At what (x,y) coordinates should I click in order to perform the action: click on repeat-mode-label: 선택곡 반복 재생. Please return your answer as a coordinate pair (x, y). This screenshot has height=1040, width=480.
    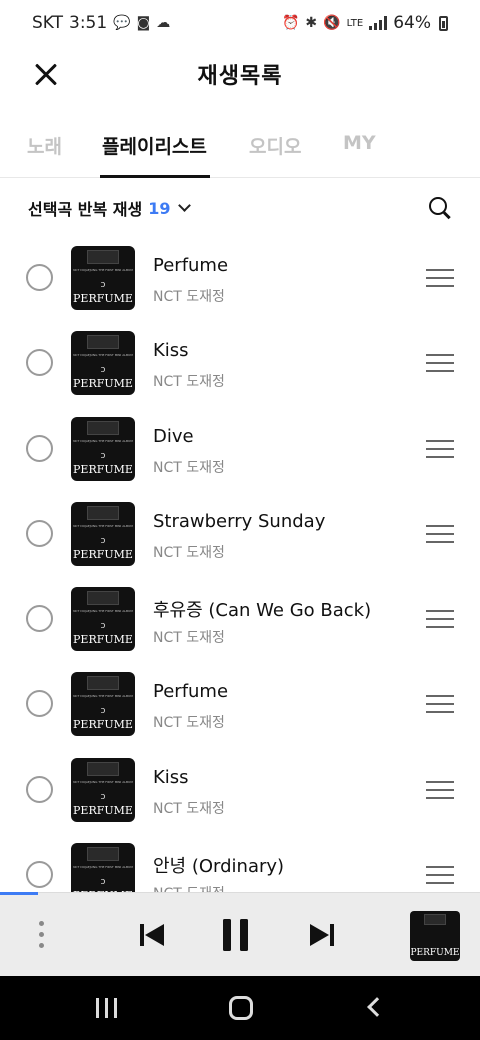
    Looking at the image, I should click on (85, 208).